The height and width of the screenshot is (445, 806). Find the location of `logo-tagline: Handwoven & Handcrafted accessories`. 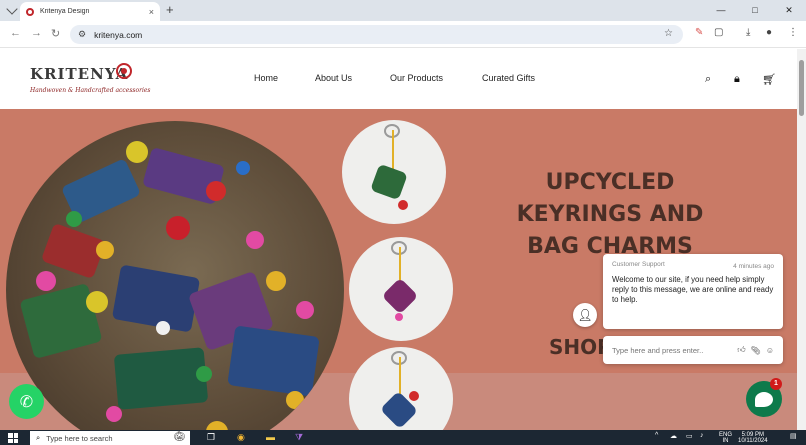

logo-tagline: Handwoven & Handcrafted accessories is located at coordinates (90, 90).